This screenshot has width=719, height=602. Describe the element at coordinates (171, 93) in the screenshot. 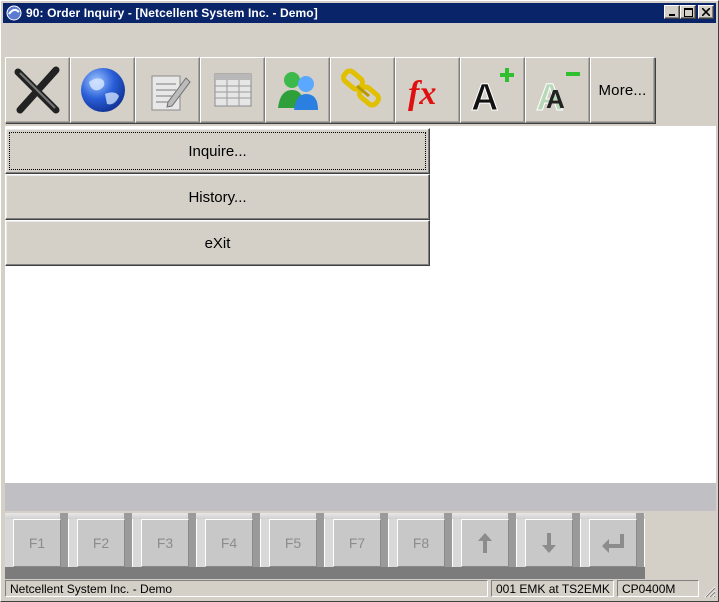

I see `notepad-pencil-icon` at that location.